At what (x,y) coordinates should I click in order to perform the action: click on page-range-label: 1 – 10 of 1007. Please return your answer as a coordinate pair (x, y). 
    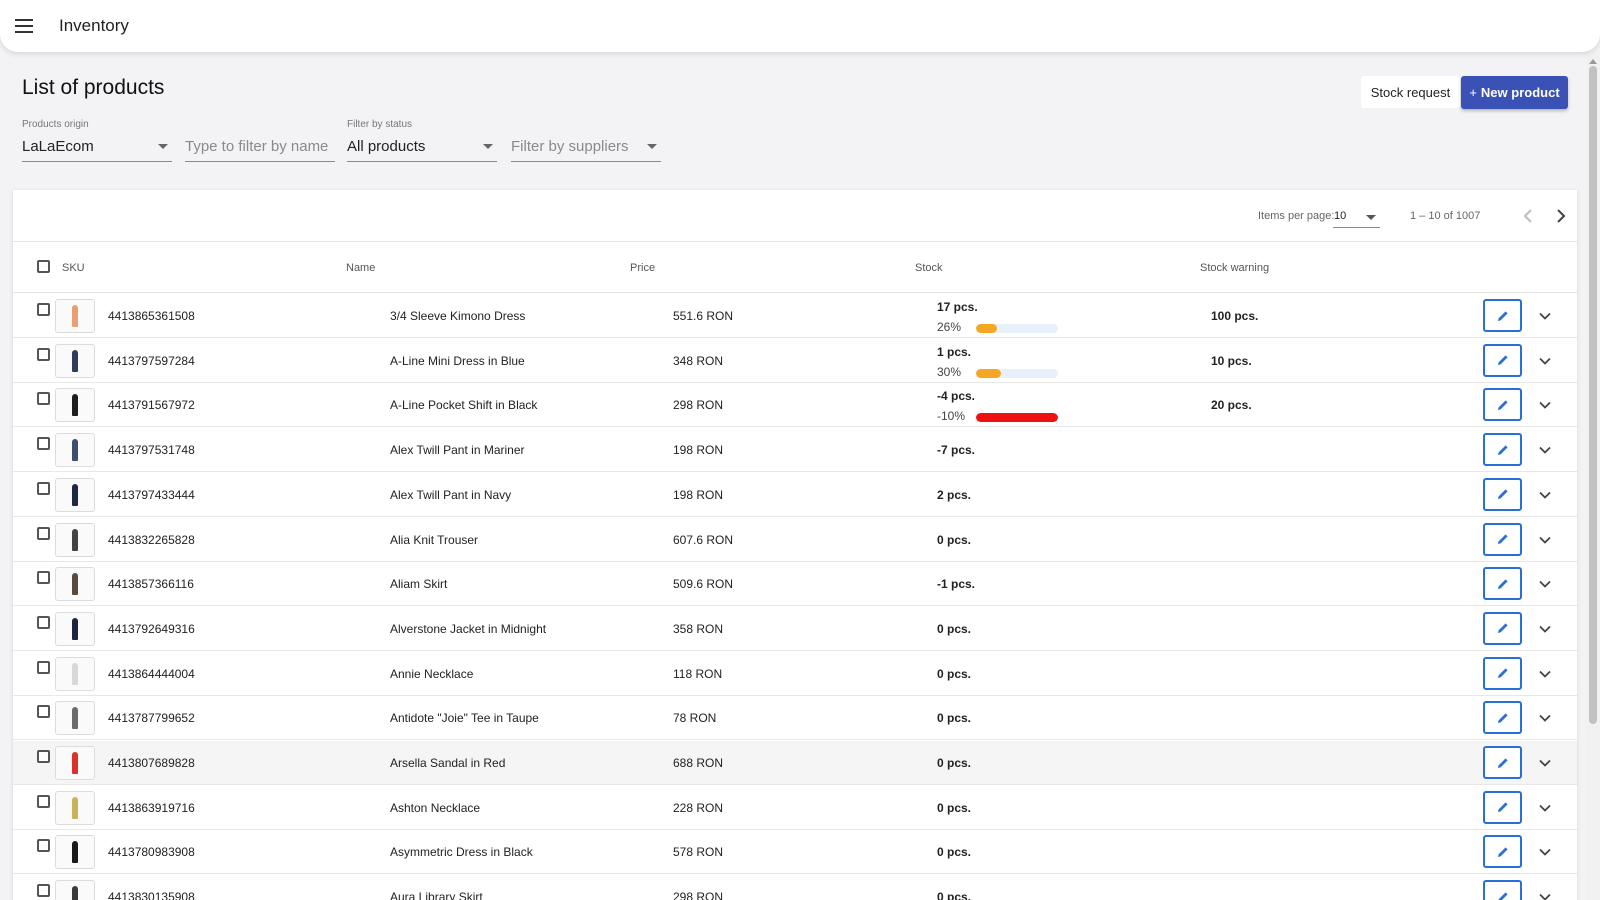
    Looking at the image, I should click on (1445, 216).